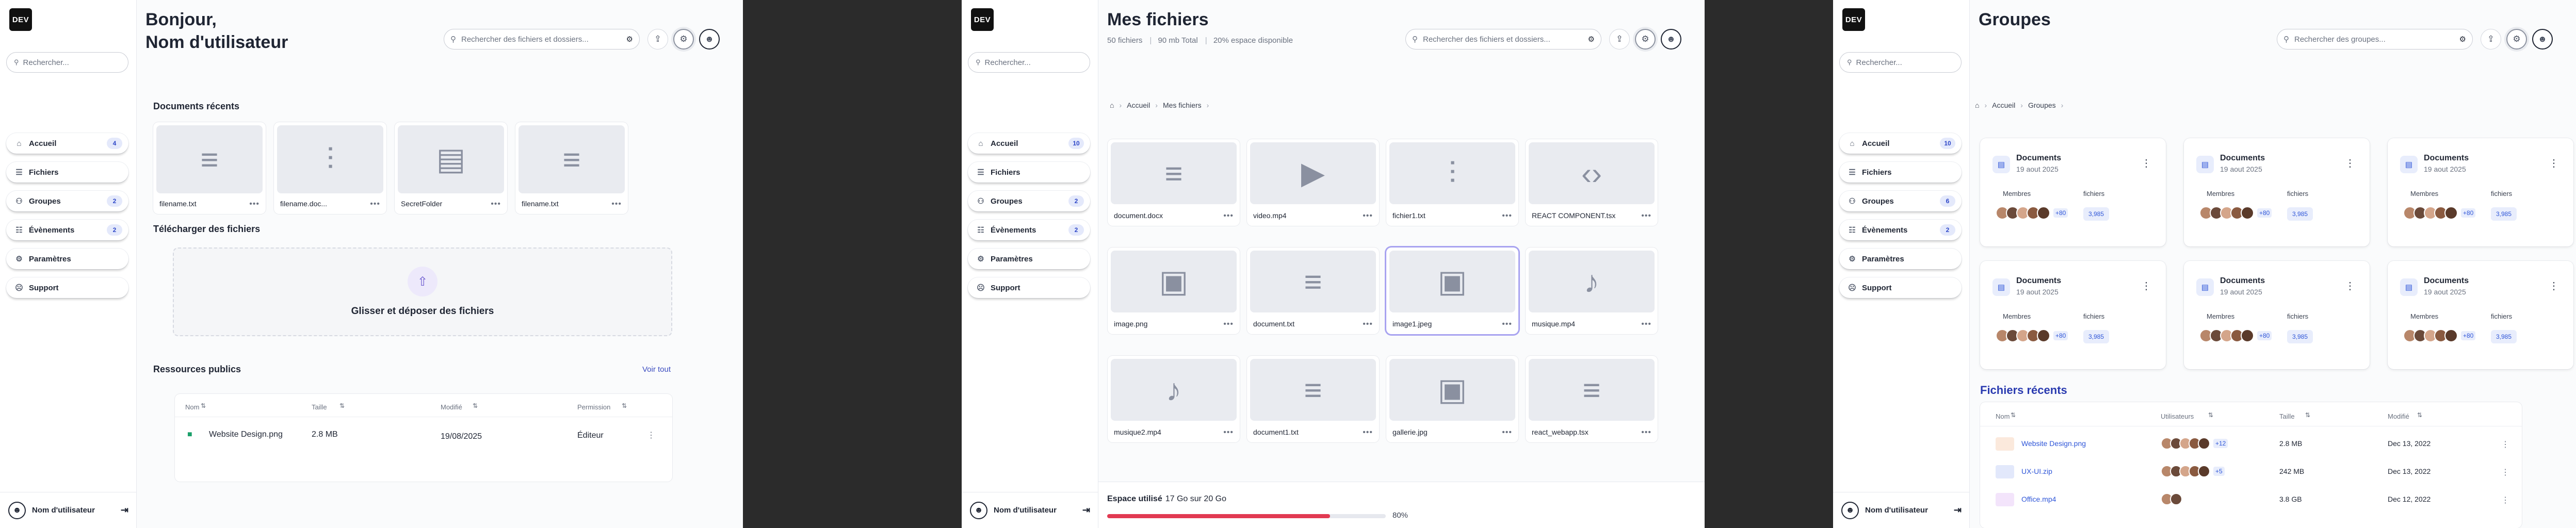  Describe the element at coordinates (1900, 201) in the screenshot. I see `sidebar-item-2: ⚇ Groupes 6` at that location.